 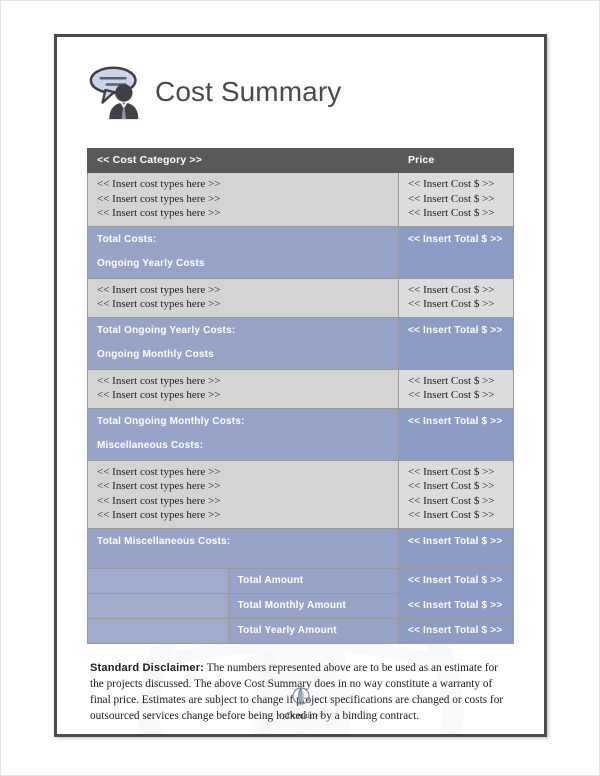 I want to click on summary-label-cell: Total Monthly Amount, so click(x=313, y=605).